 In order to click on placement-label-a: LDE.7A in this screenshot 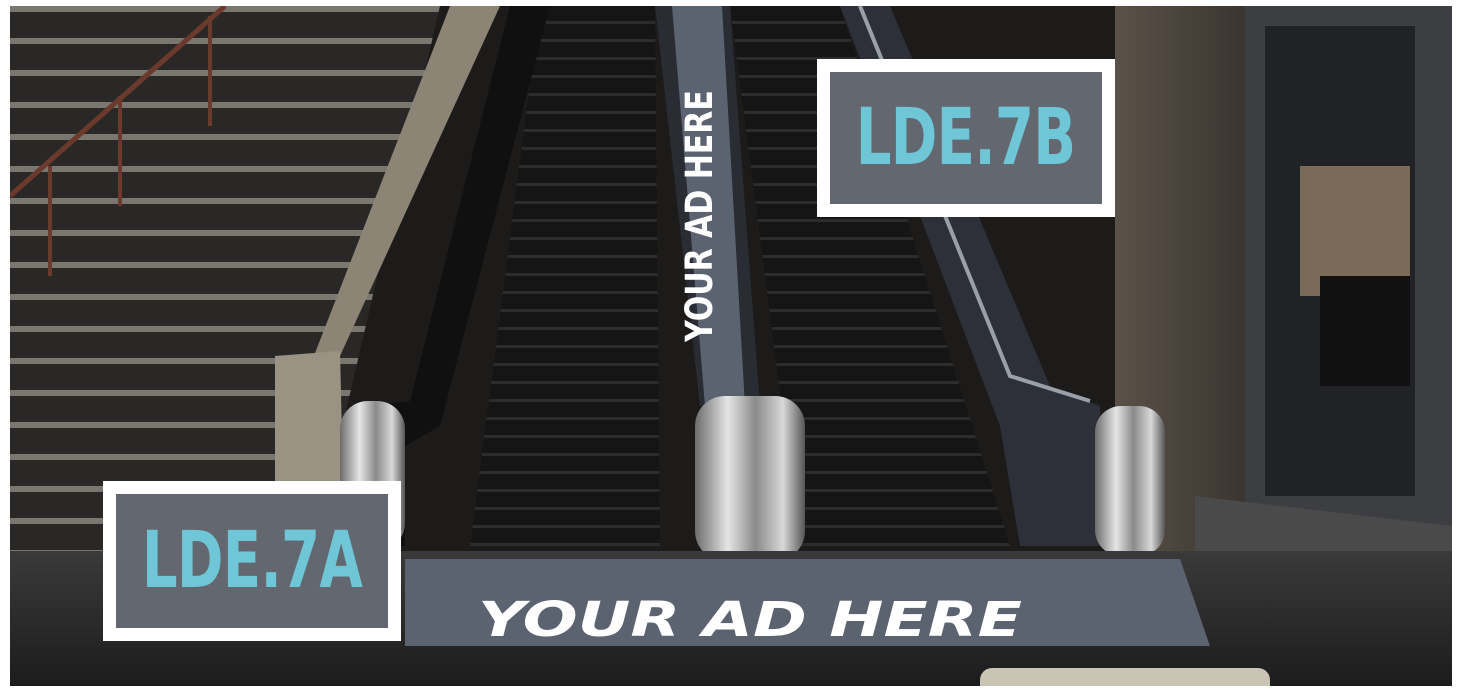, I will do `click(252, 561)`.